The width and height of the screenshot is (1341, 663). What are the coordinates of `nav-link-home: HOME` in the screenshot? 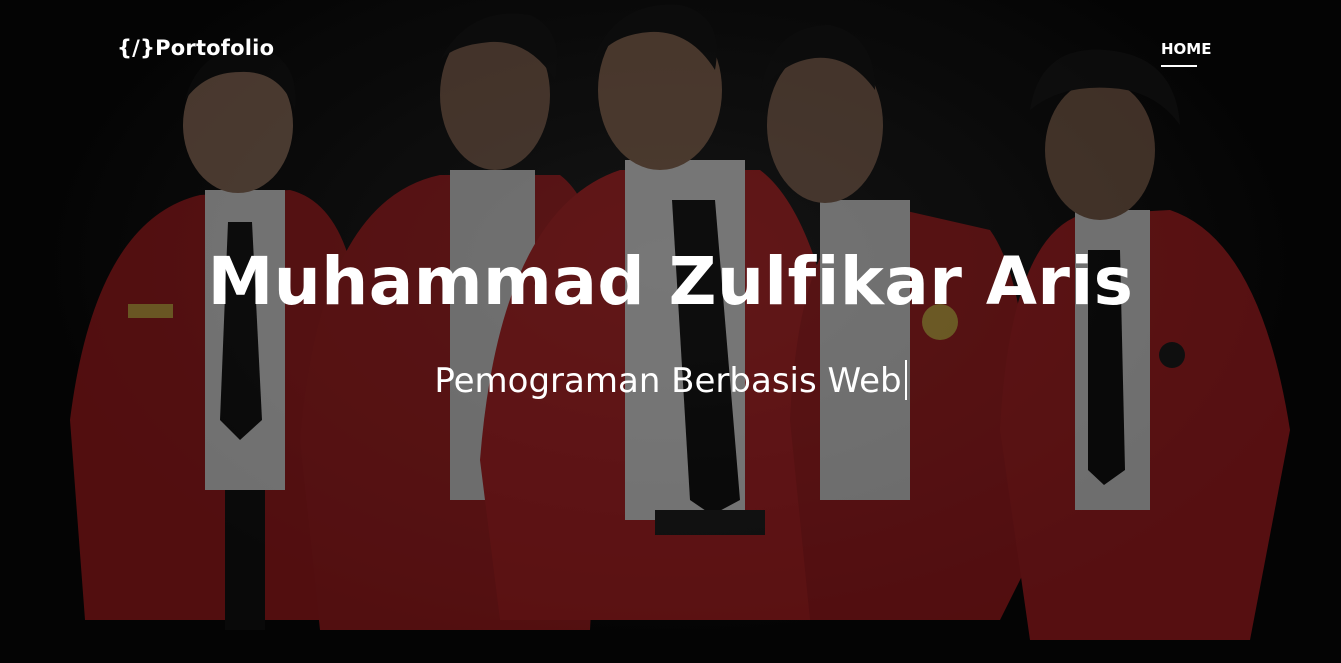 It's located at (1186, 49).